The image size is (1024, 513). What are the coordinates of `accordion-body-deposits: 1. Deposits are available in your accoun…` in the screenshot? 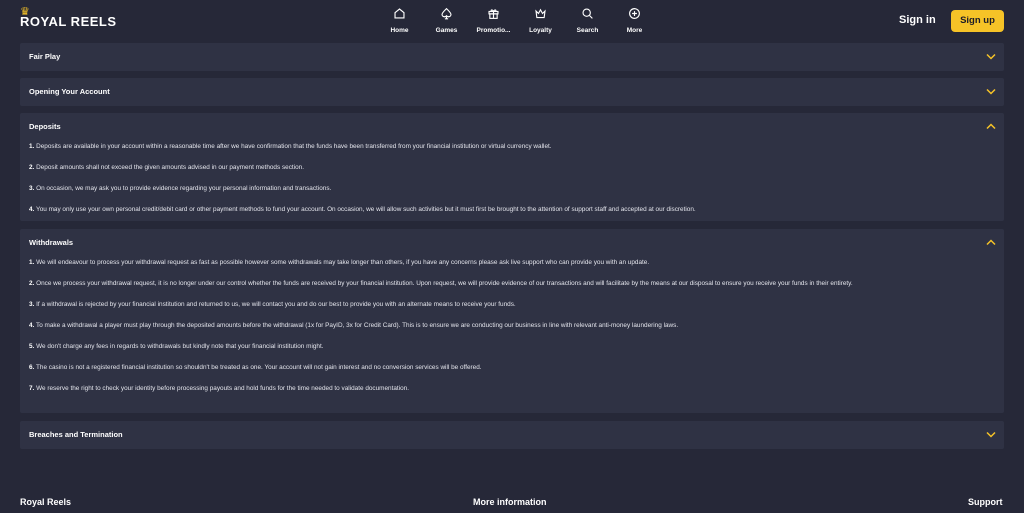 It's located at (512, 178).